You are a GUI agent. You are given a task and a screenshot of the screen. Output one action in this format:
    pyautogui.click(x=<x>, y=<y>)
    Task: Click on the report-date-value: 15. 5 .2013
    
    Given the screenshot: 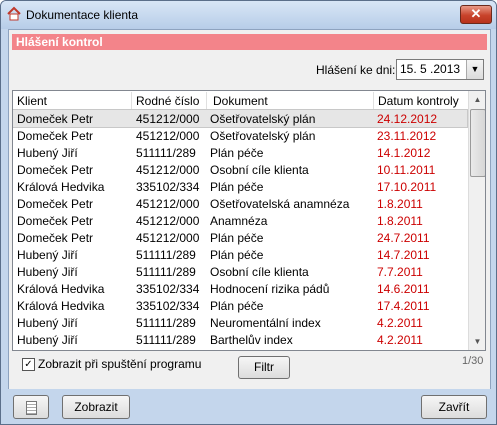 What is the action you would take?
    pyautogui.click(x=430, y=69)
    